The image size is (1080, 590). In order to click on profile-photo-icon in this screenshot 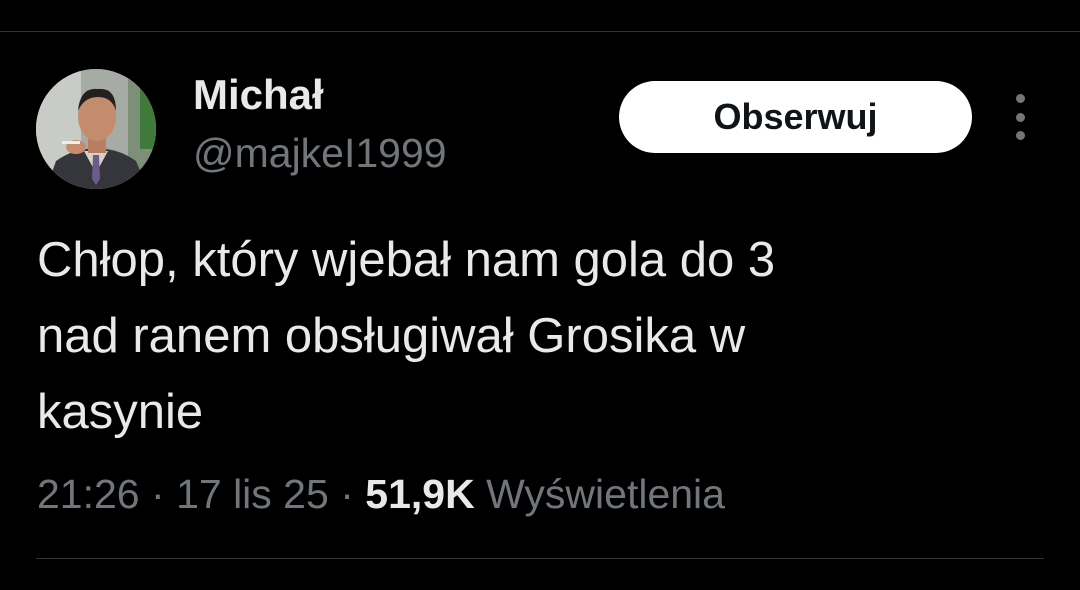, I will do `click(96, 129)`.